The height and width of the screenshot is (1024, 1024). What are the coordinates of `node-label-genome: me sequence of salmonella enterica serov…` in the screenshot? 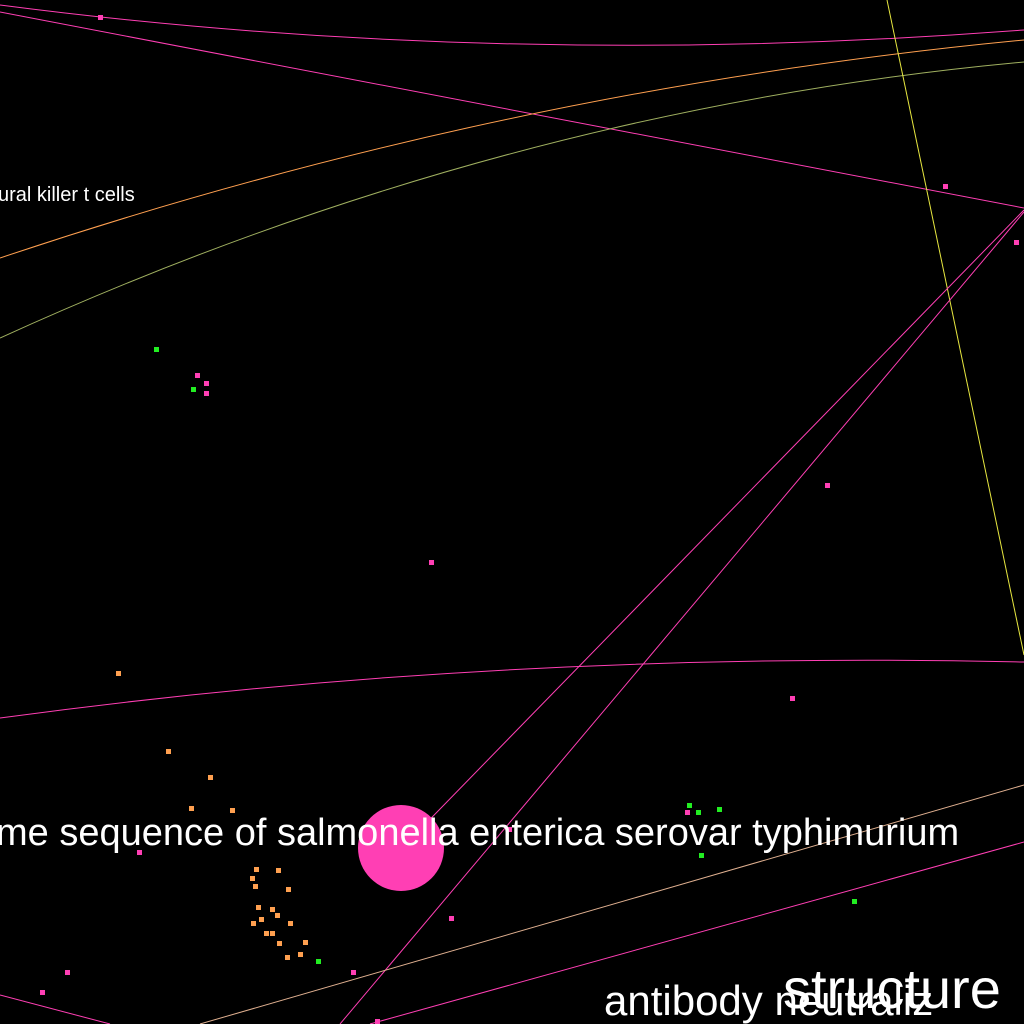 It's located at (479, 833).